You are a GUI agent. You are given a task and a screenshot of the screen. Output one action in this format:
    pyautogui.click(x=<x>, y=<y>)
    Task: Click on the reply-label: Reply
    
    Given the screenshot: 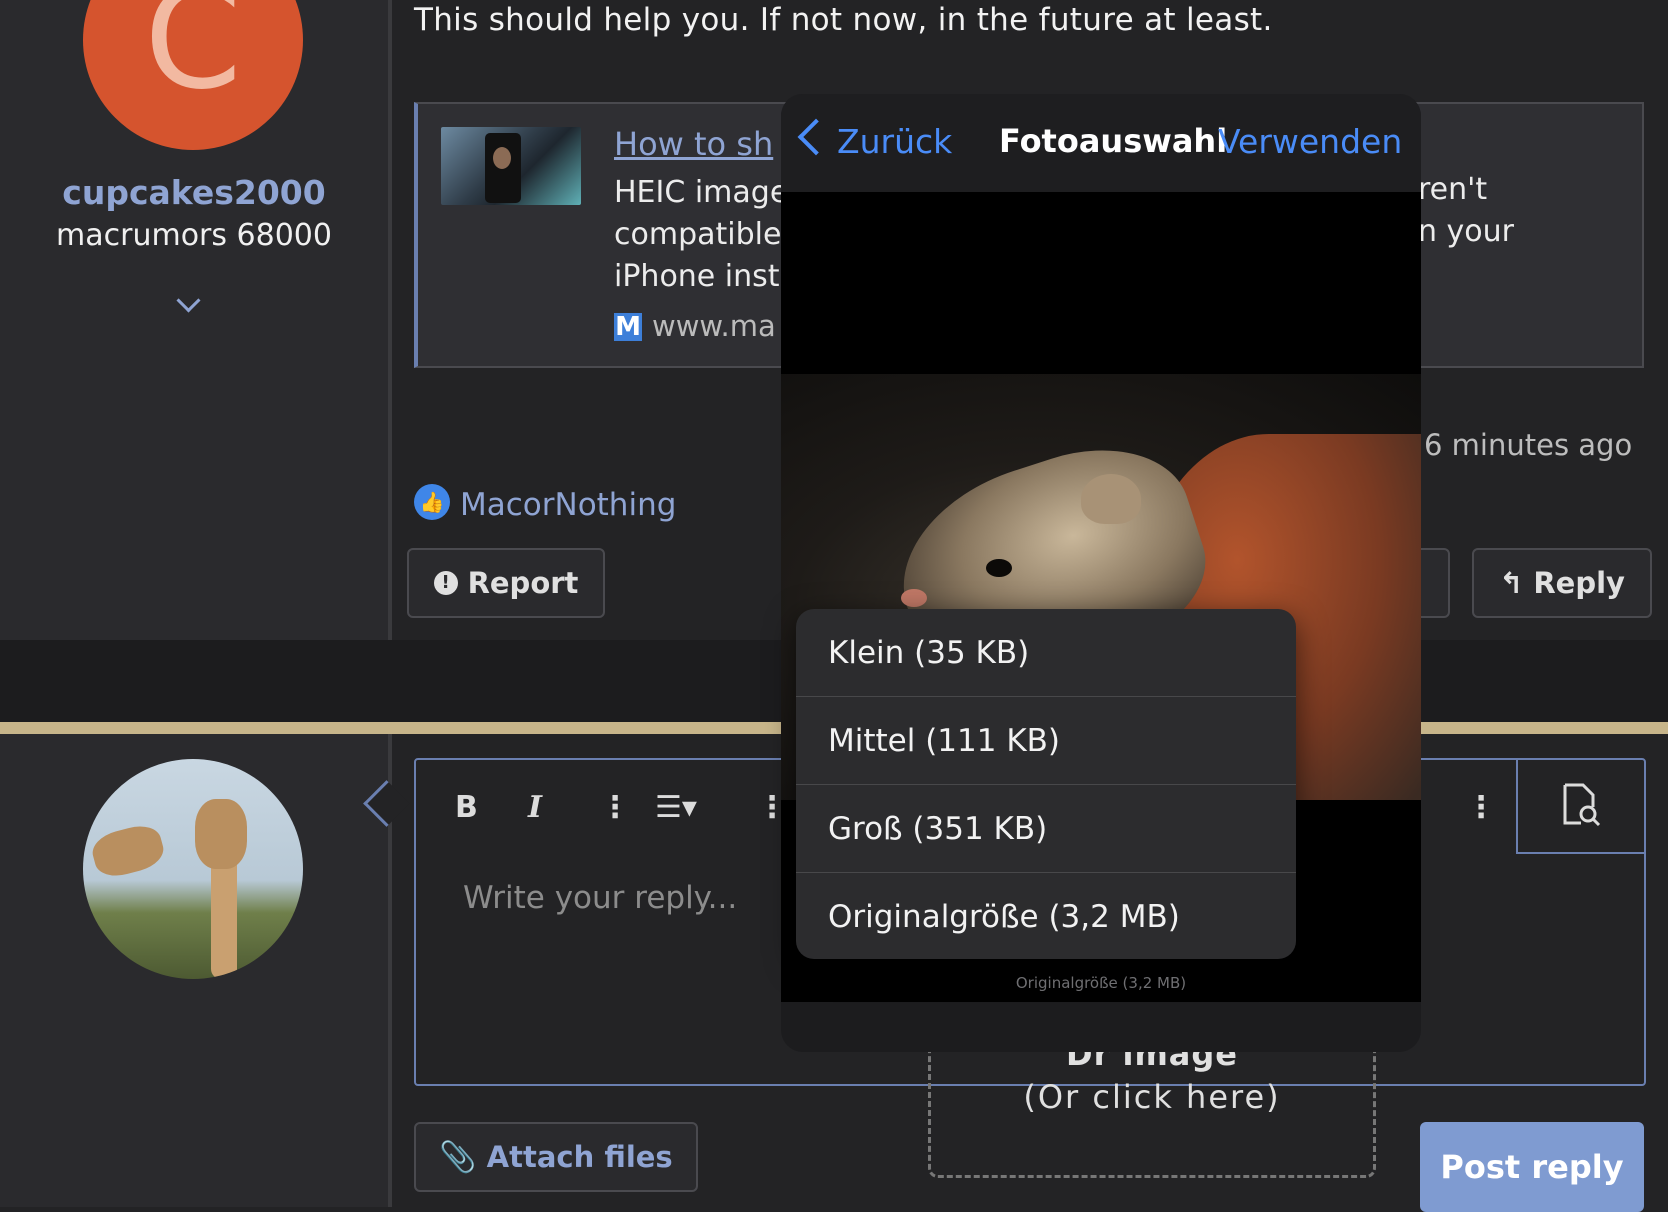 What is the action you would take?
    pyautogui.click(x=1579, y=583)
    